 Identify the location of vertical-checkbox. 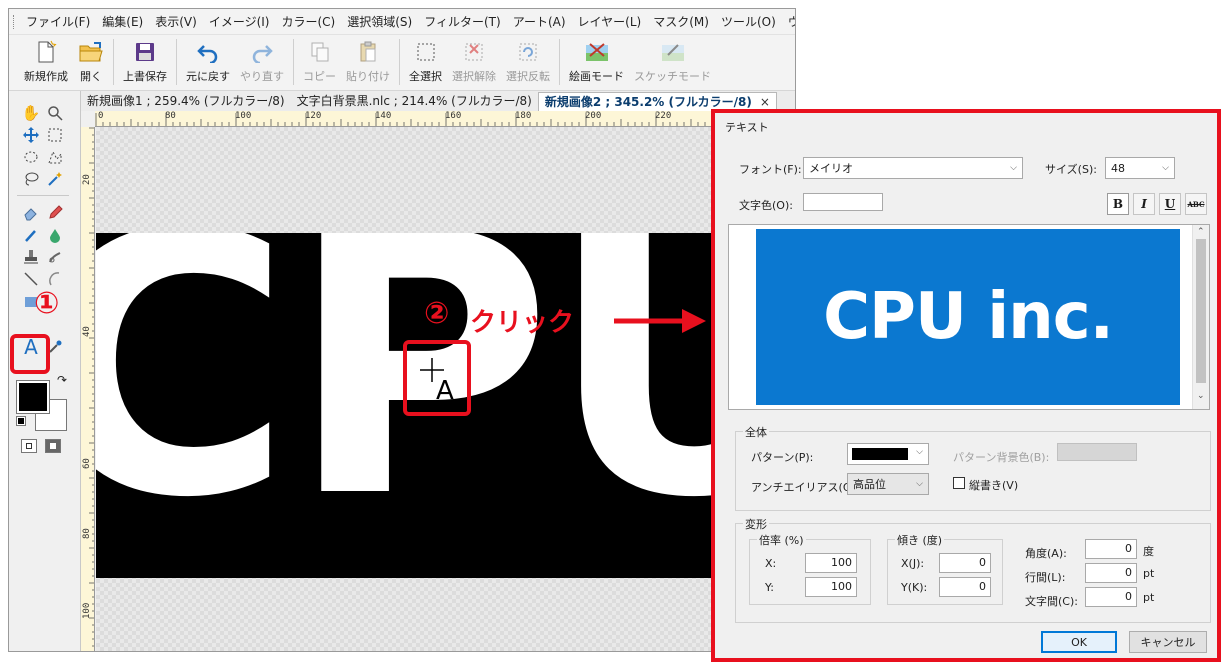
(959, 483).